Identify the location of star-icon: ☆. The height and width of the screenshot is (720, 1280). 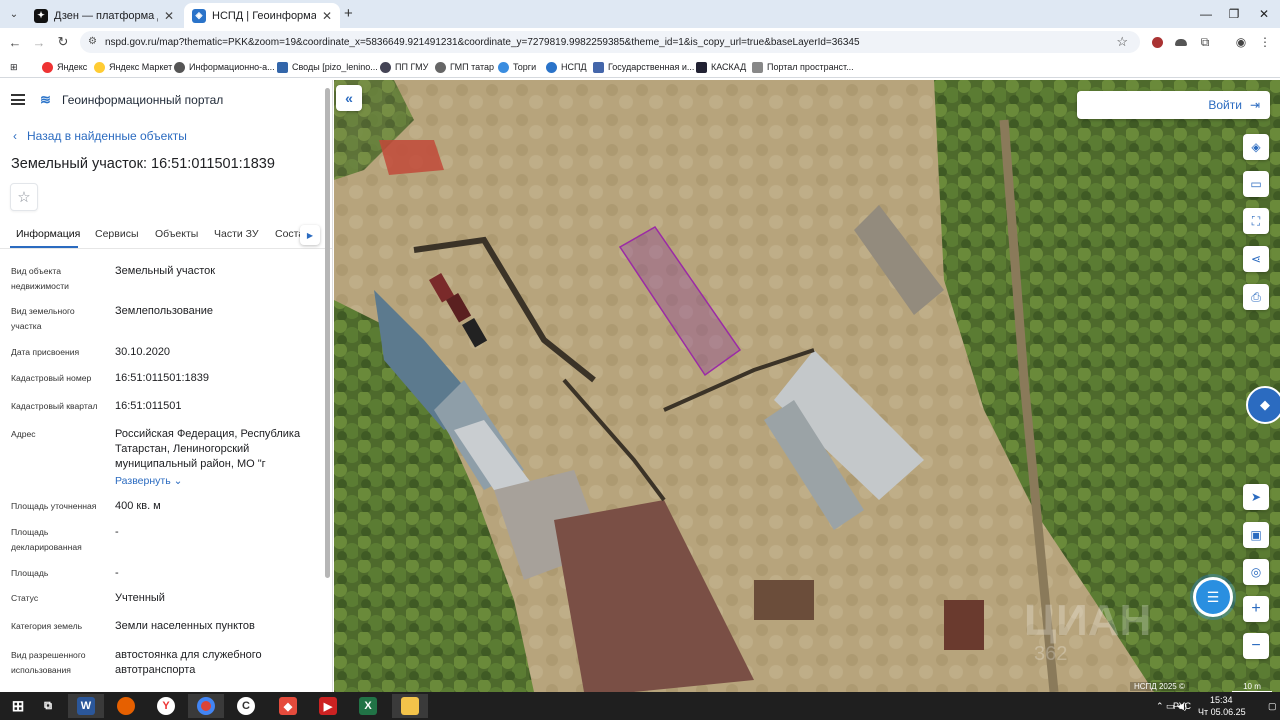
(24, 197).